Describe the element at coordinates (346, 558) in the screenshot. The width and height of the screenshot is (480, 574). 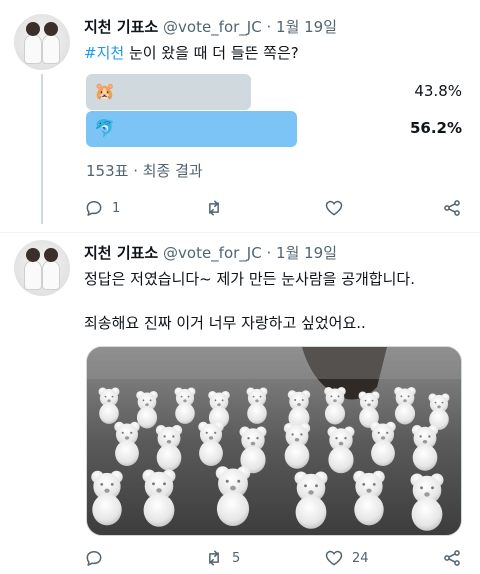
I see `like-button: 24` at that location.